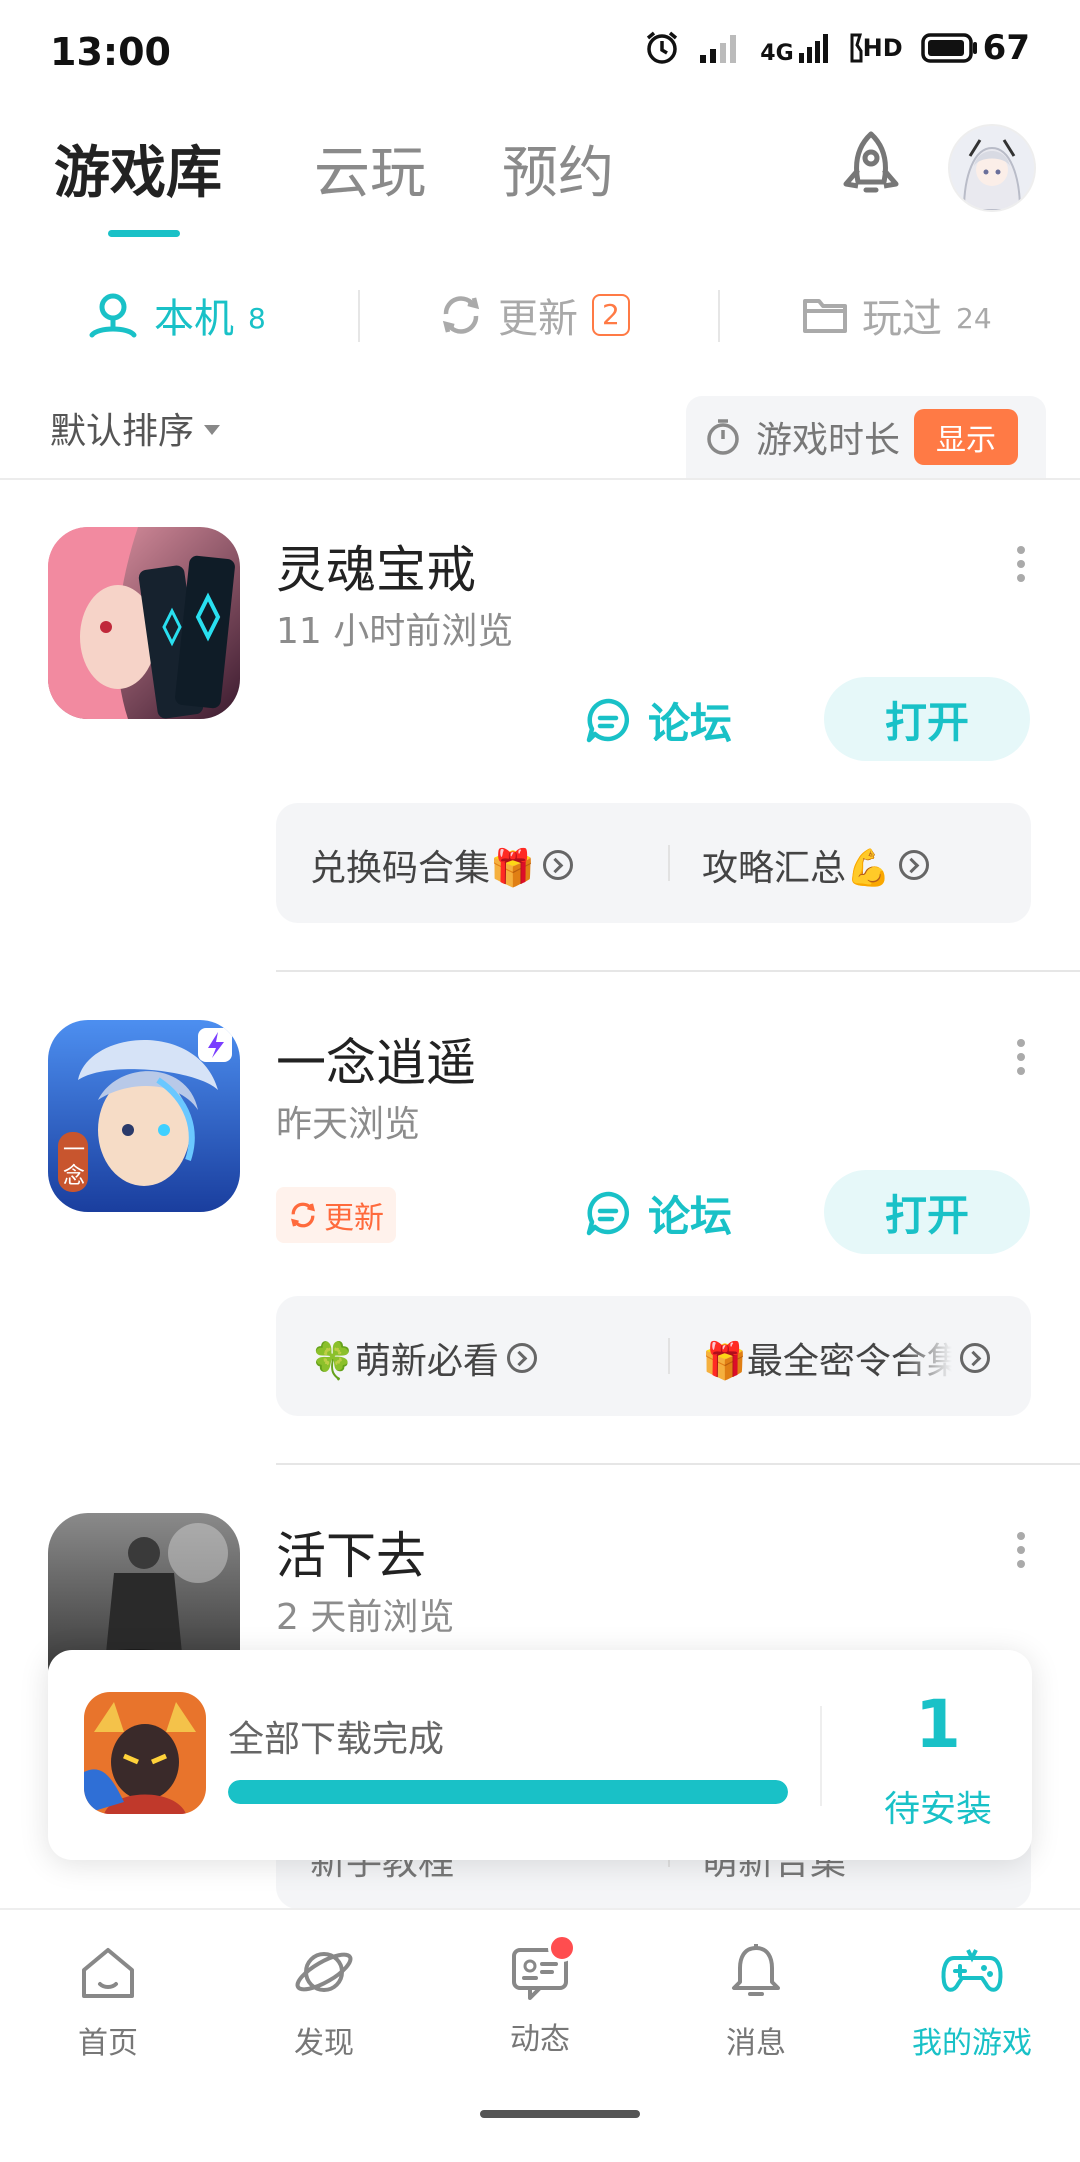  I want to click on nav-discover-label: 发现, so click(324, 2043).